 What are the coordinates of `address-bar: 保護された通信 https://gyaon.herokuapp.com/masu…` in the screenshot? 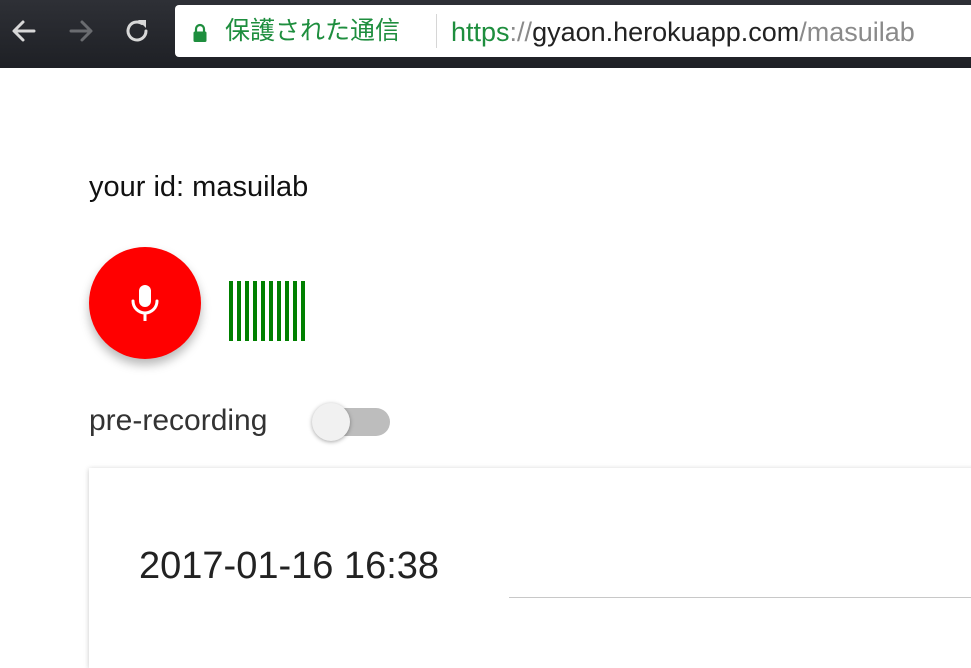 It's located at (573, 31).